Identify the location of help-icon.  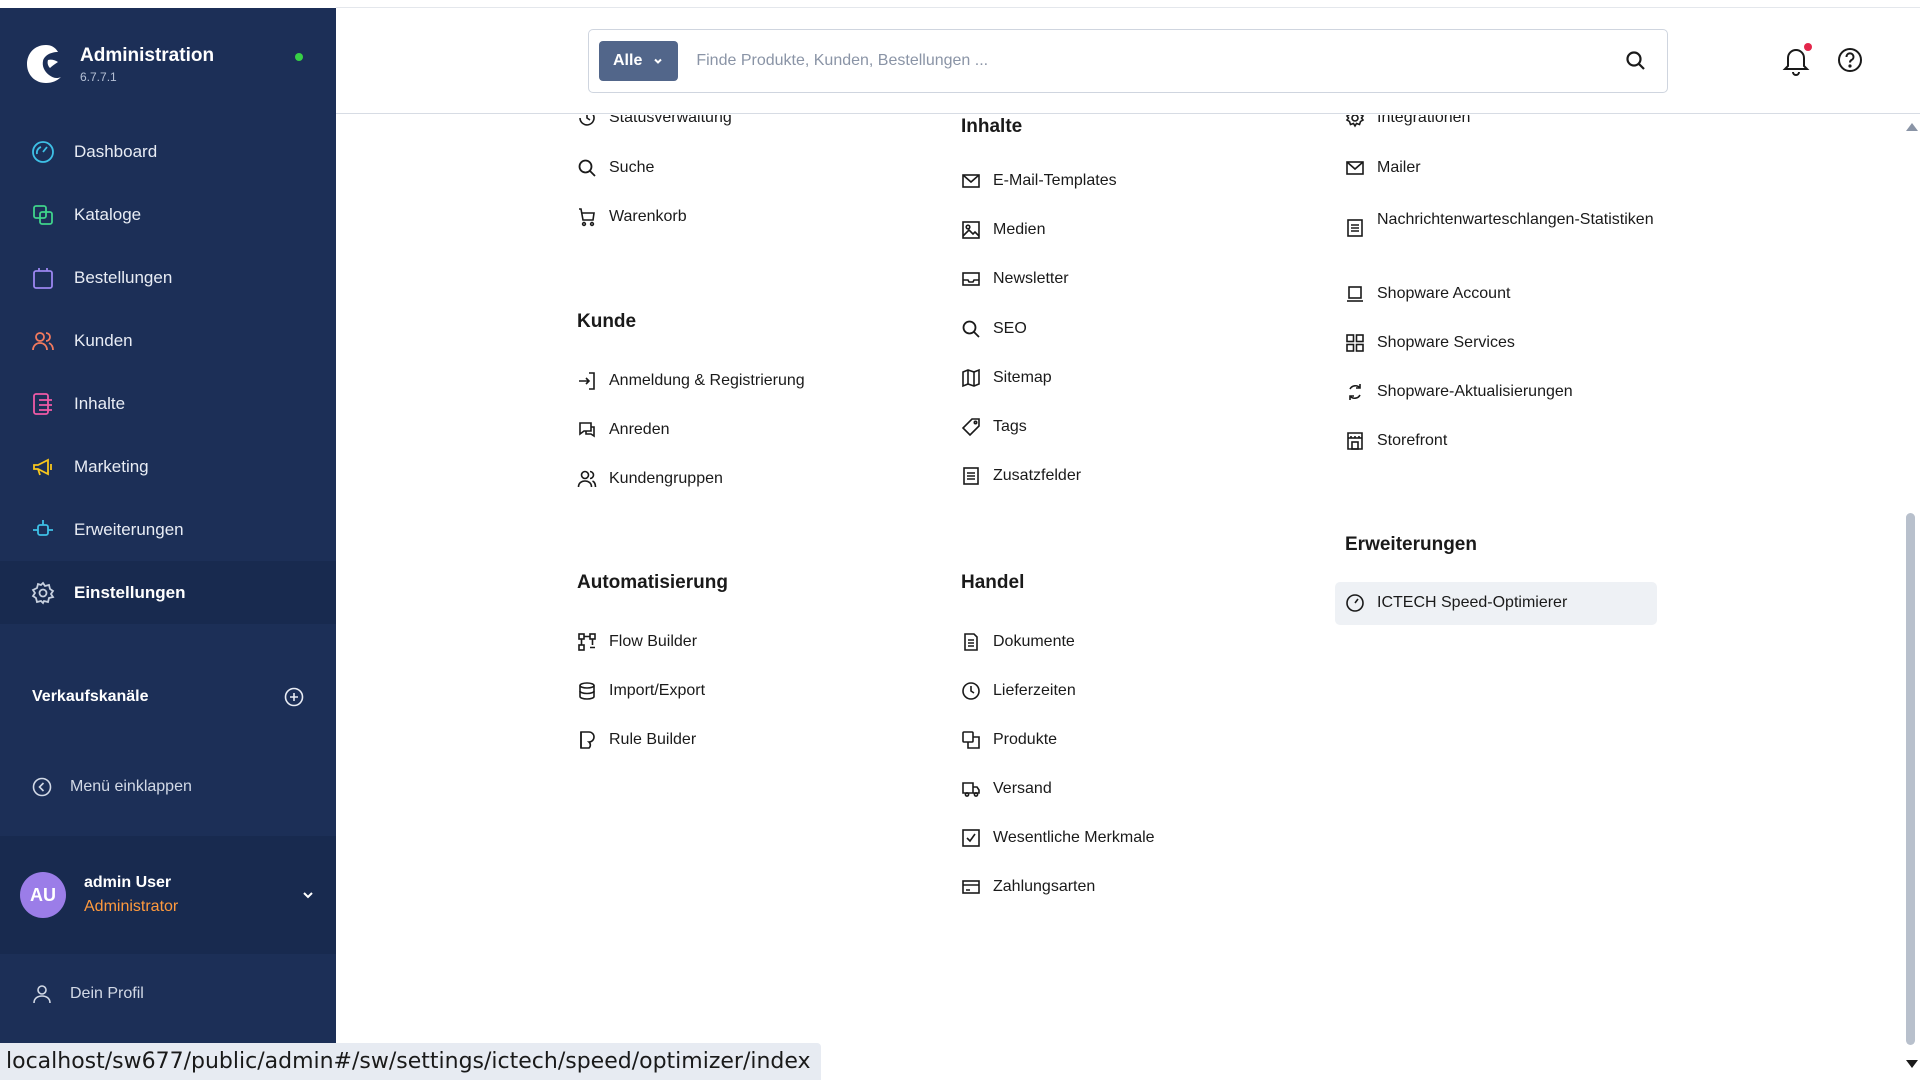
(1850, 60).